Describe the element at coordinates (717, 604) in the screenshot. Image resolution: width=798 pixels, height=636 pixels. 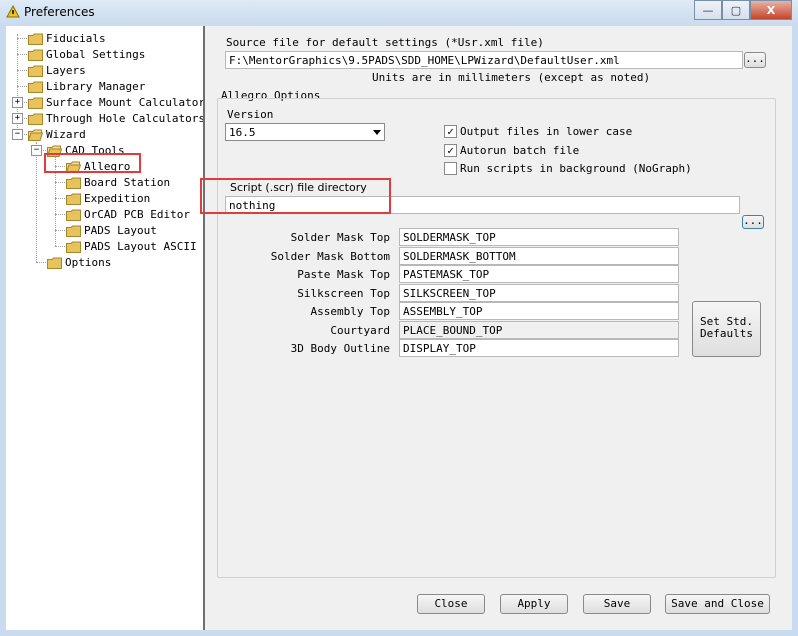
I see `save-and-close-button: Save and Close` at that location.